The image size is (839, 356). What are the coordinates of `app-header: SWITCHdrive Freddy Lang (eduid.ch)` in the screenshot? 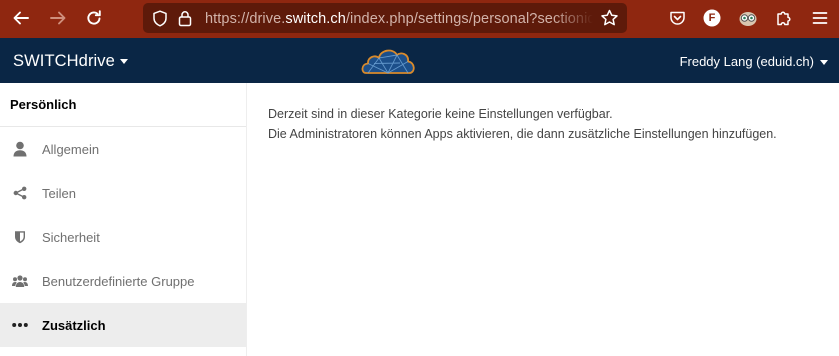 It's located at (419, 60).